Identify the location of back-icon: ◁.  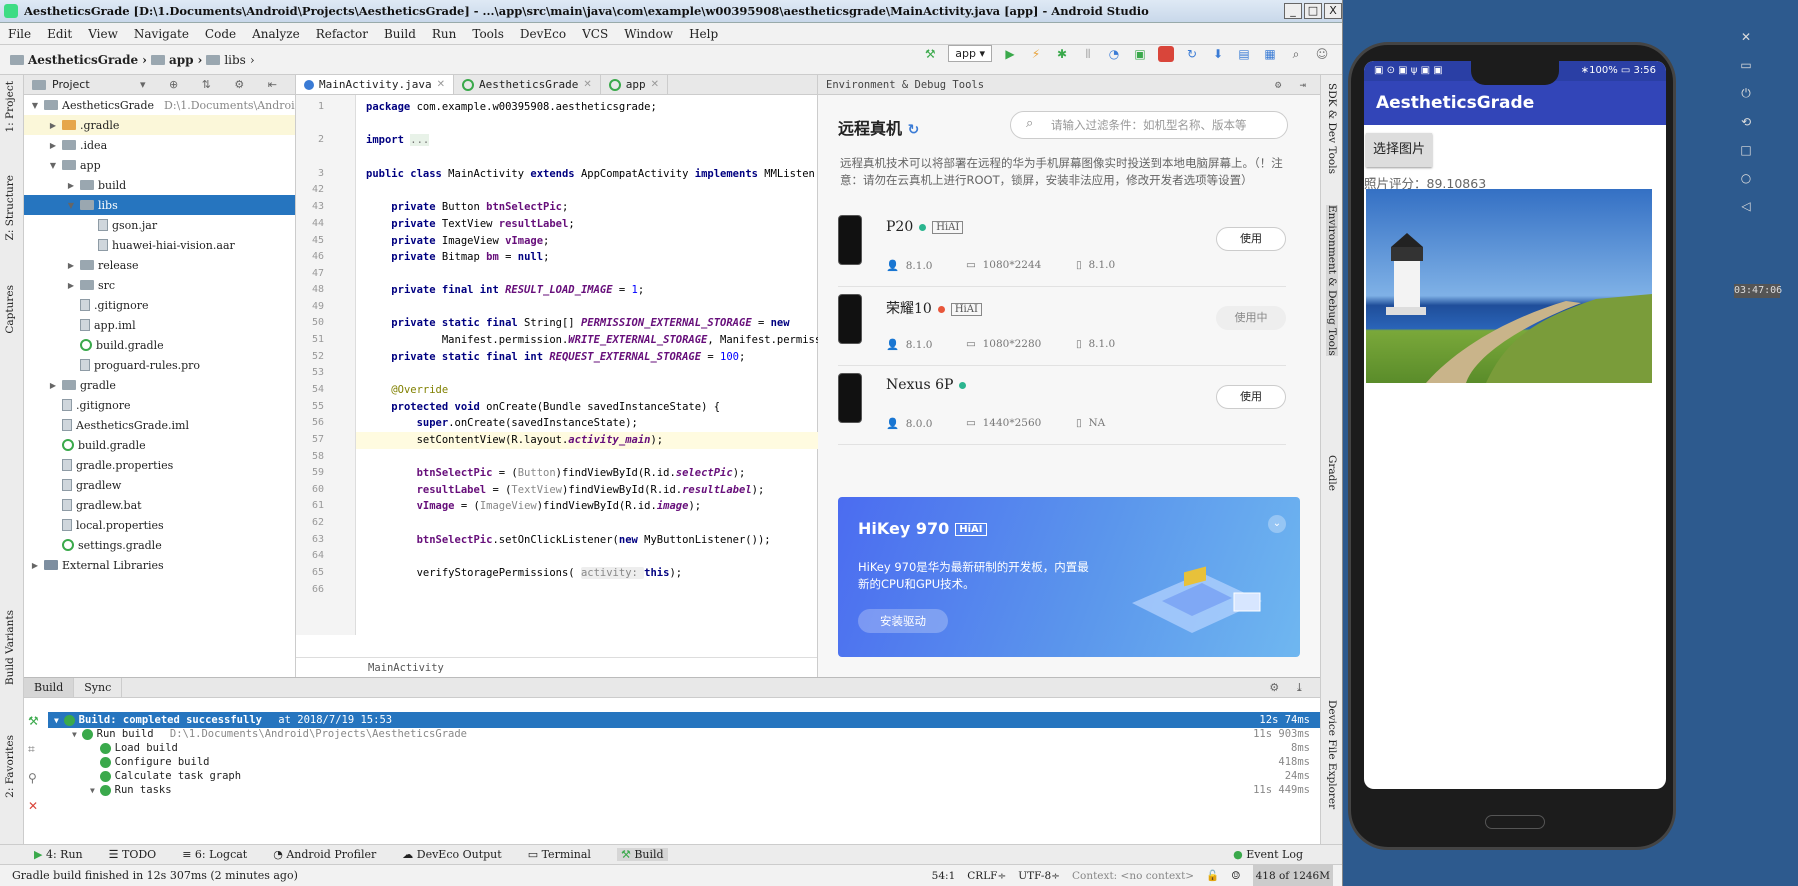
(1745, 206).